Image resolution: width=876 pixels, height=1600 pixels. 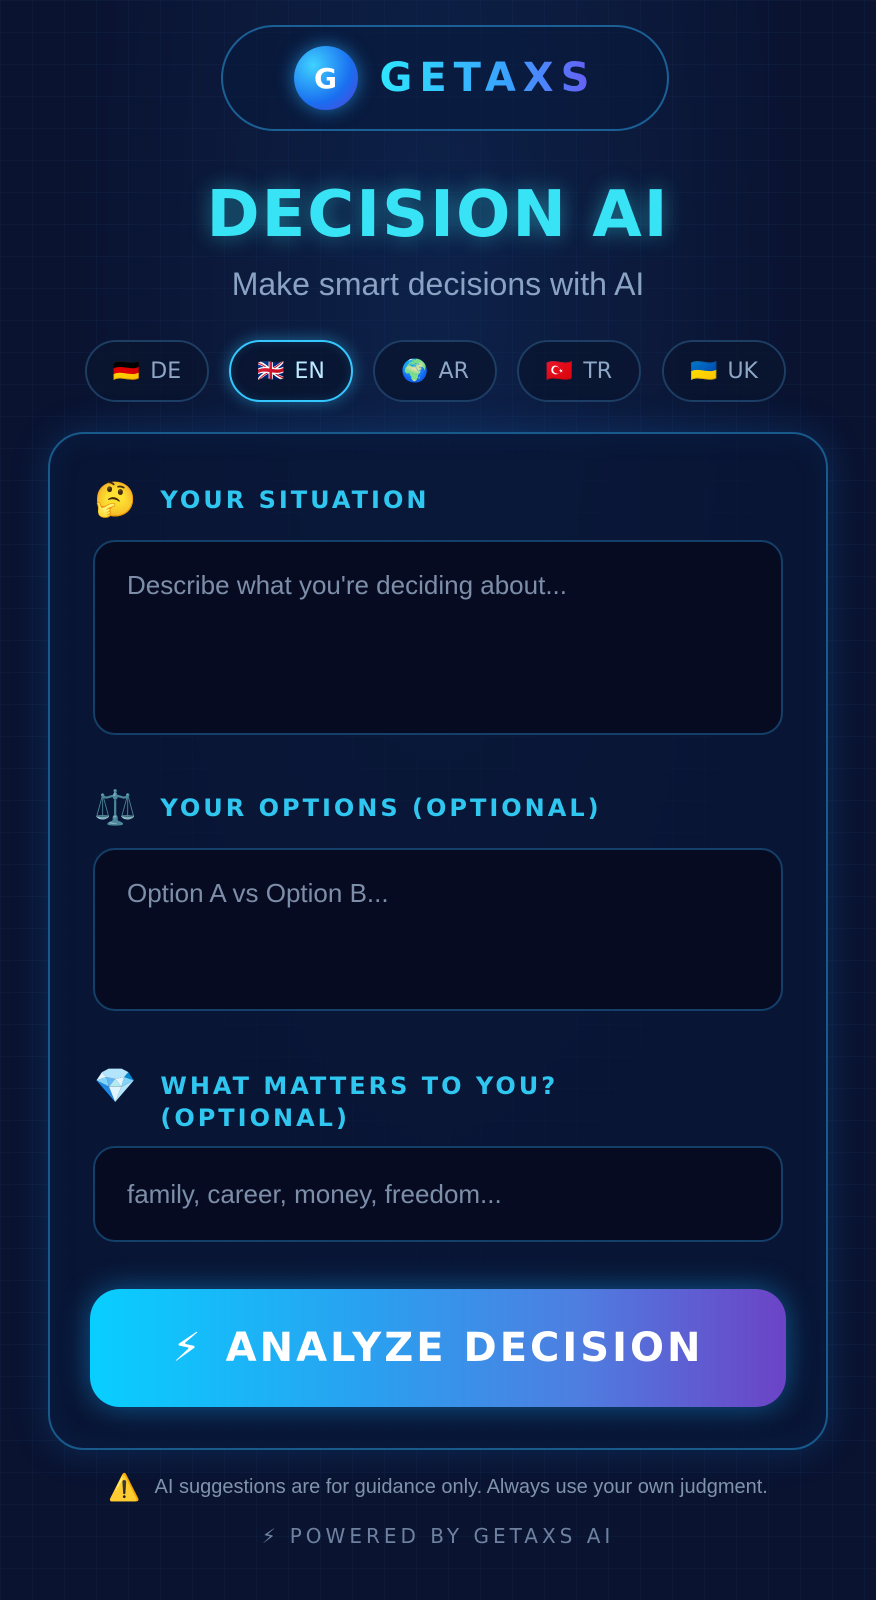 What do you see at coordinates (724, 371) in the screenshot?
I see `language-button-uk: 🇺🇦 UK` at bounding box center [724, 371].